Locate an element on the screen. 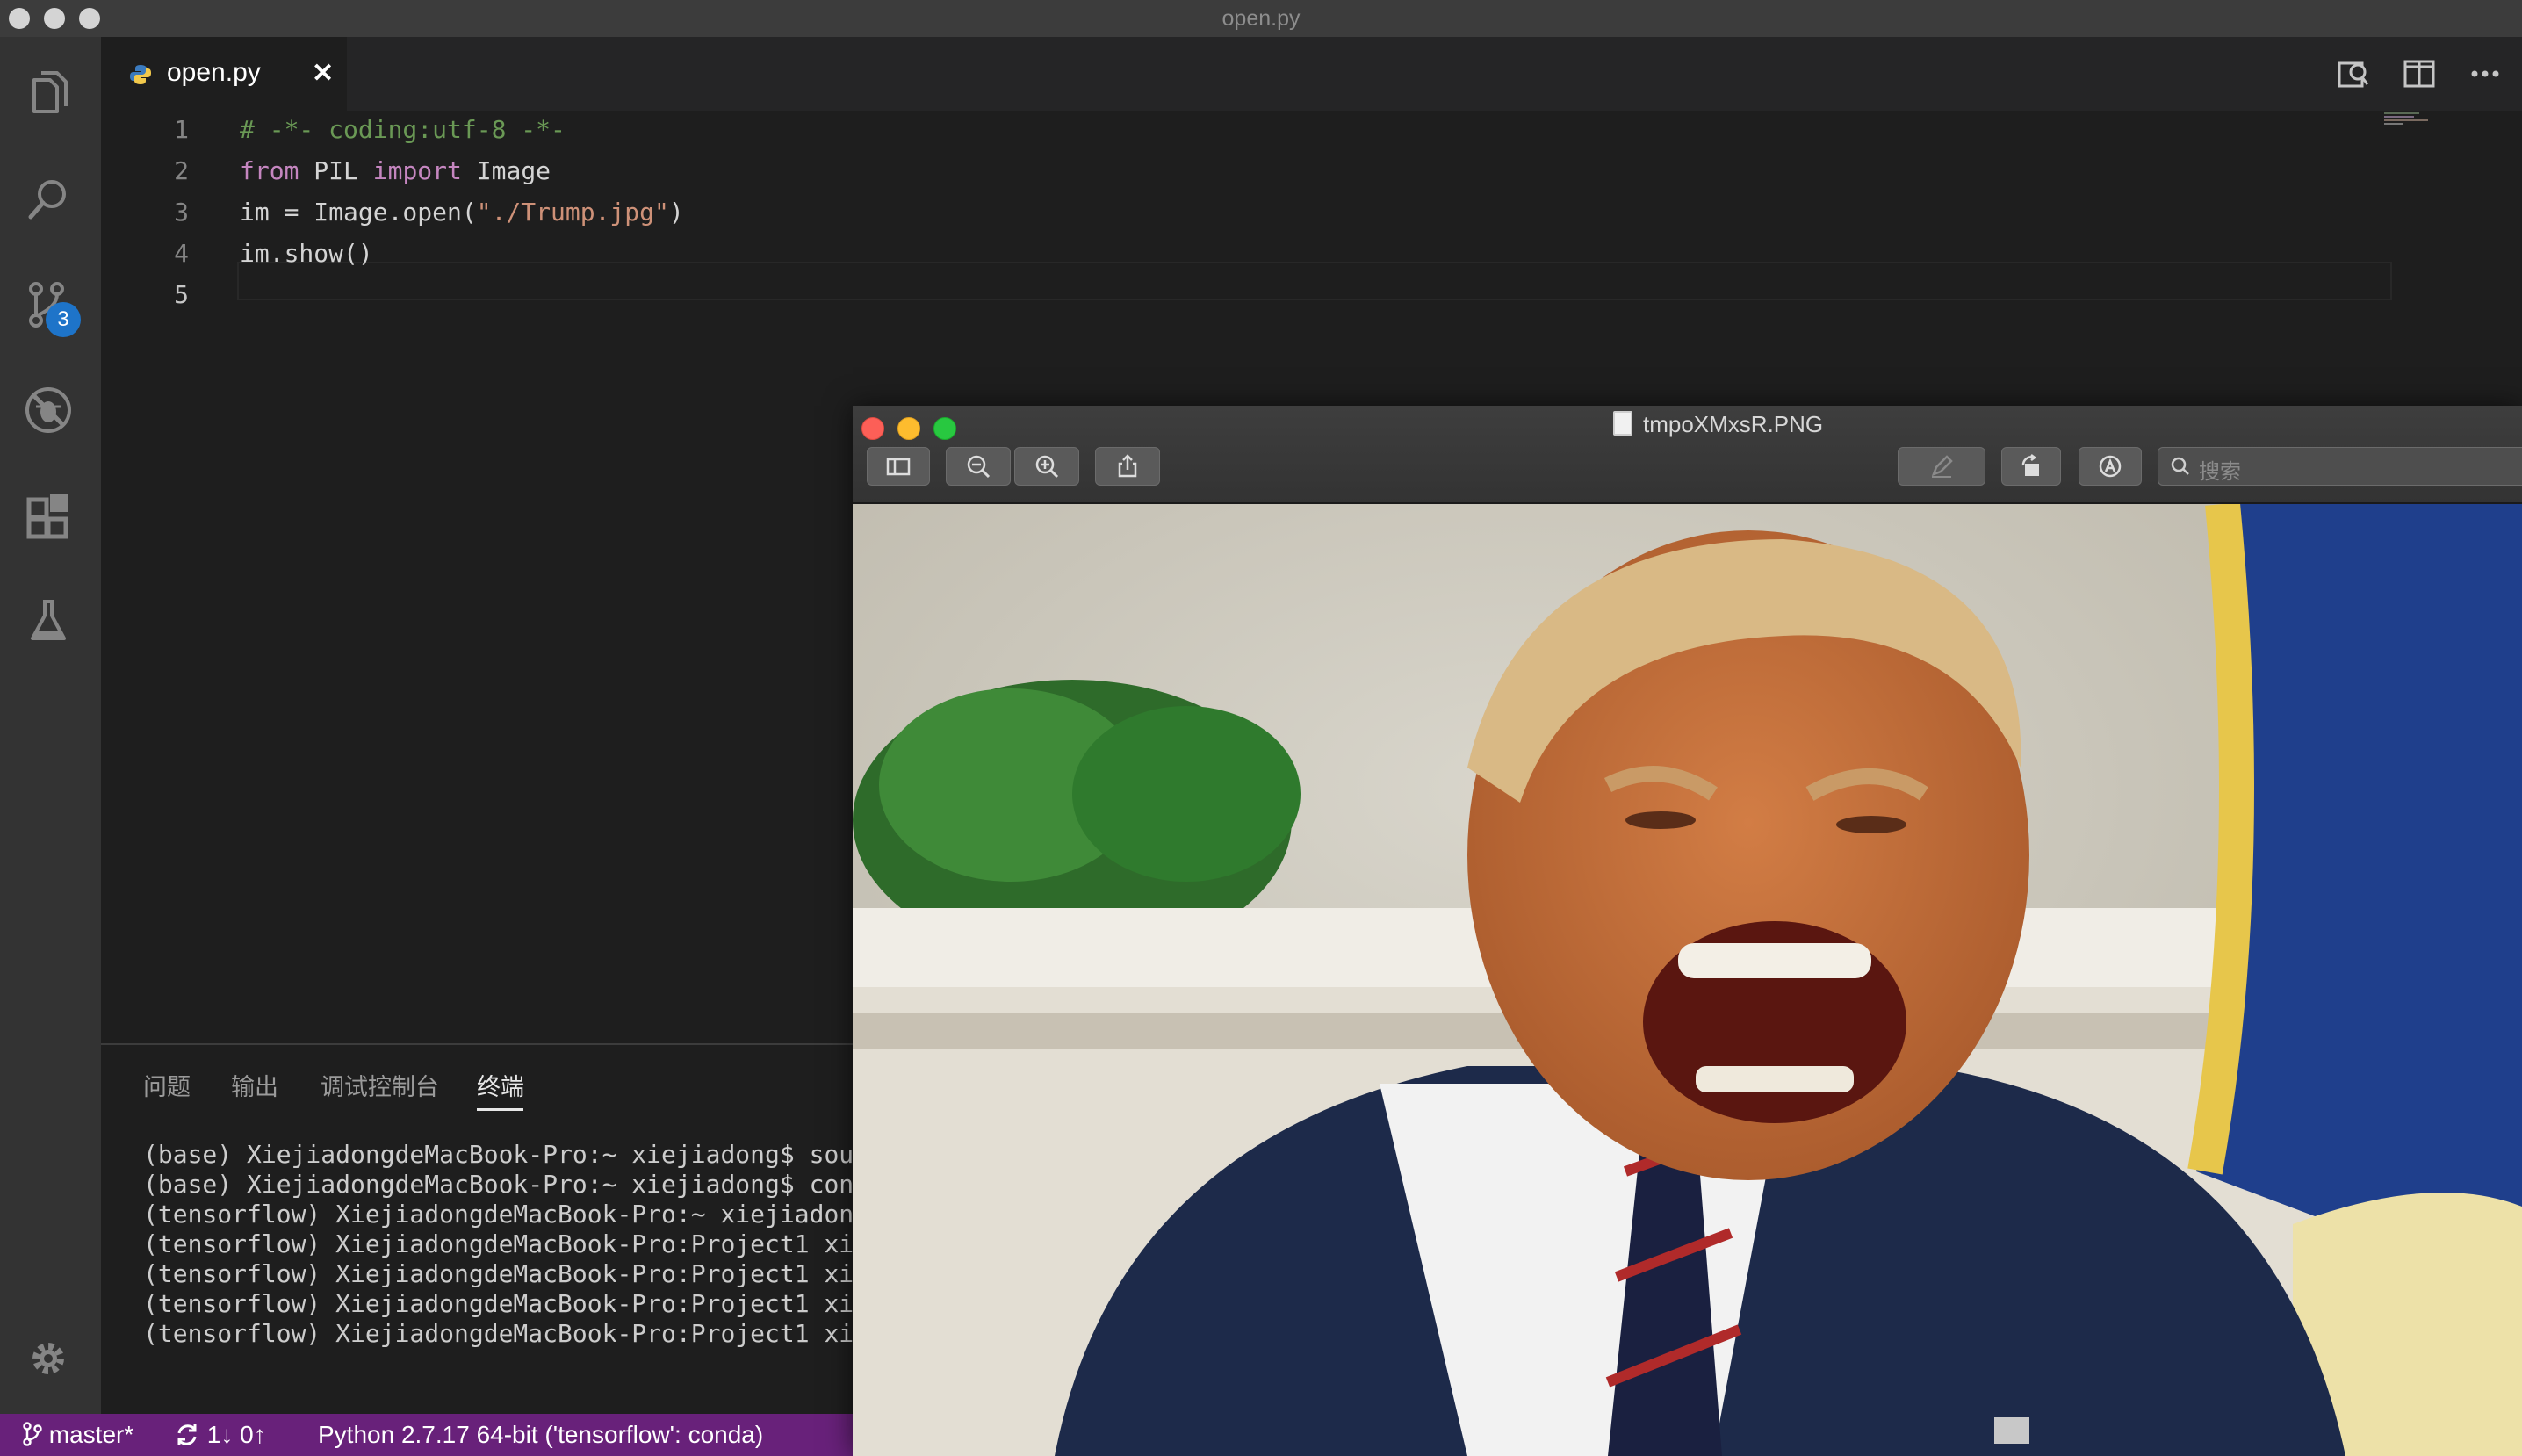 Image resolution: width=2522 pixels, height=1456 pixels. rotate-icon is located at coordinates (2030, 465).